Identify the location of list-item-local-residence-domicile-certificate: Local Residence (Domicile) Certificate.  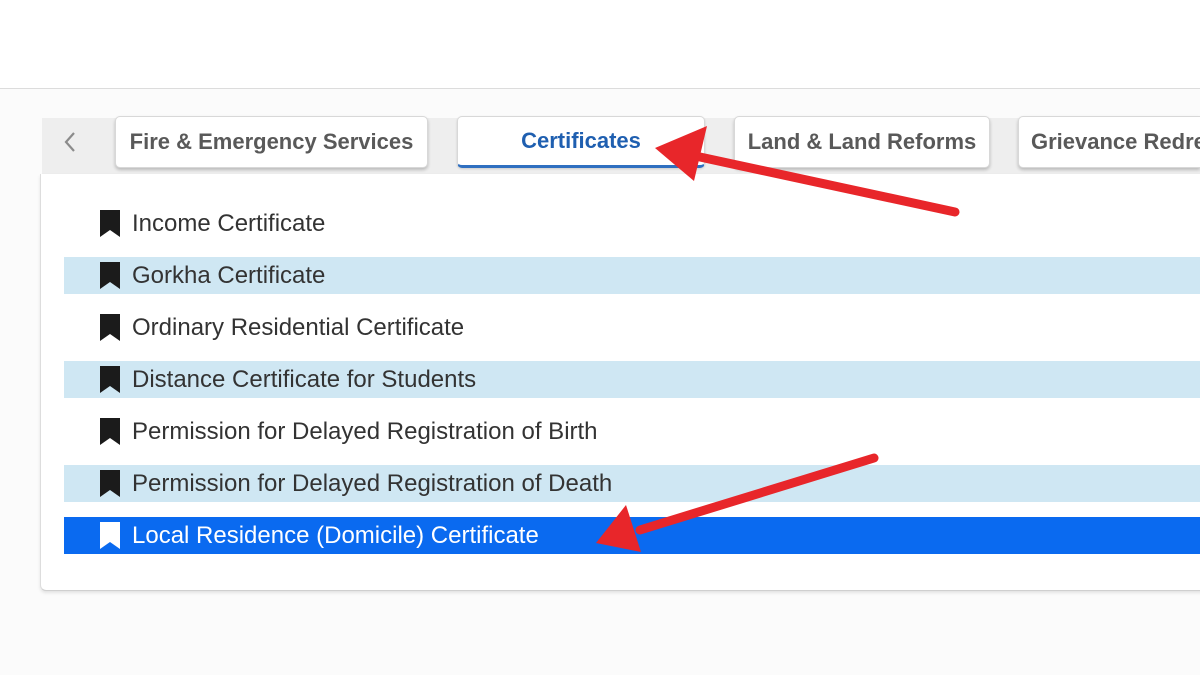
(632, 535).